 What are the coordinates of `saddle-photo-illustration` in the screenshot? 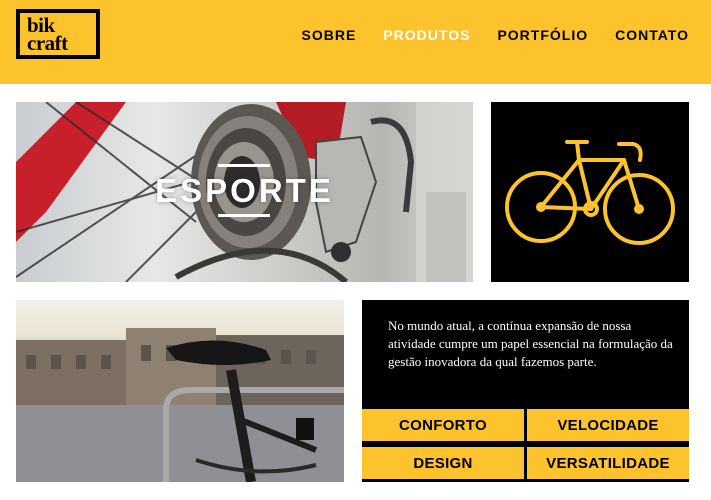 It's located at (180, 405).